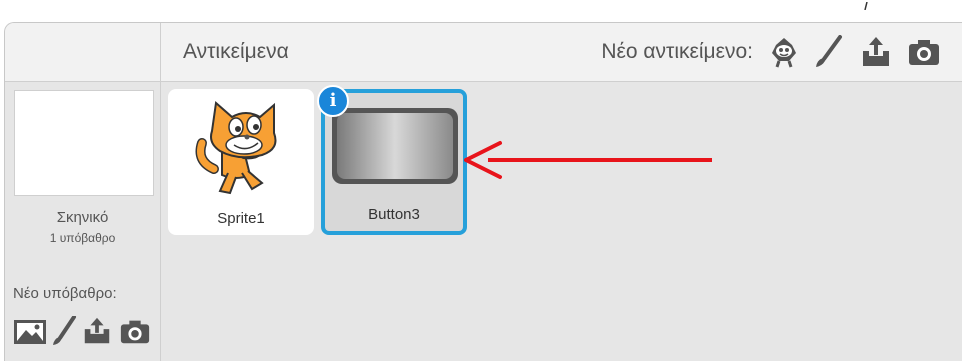 The width and height of the screenshot is (962, 361). I want to click on button-shape-icon, so click(395, 146).